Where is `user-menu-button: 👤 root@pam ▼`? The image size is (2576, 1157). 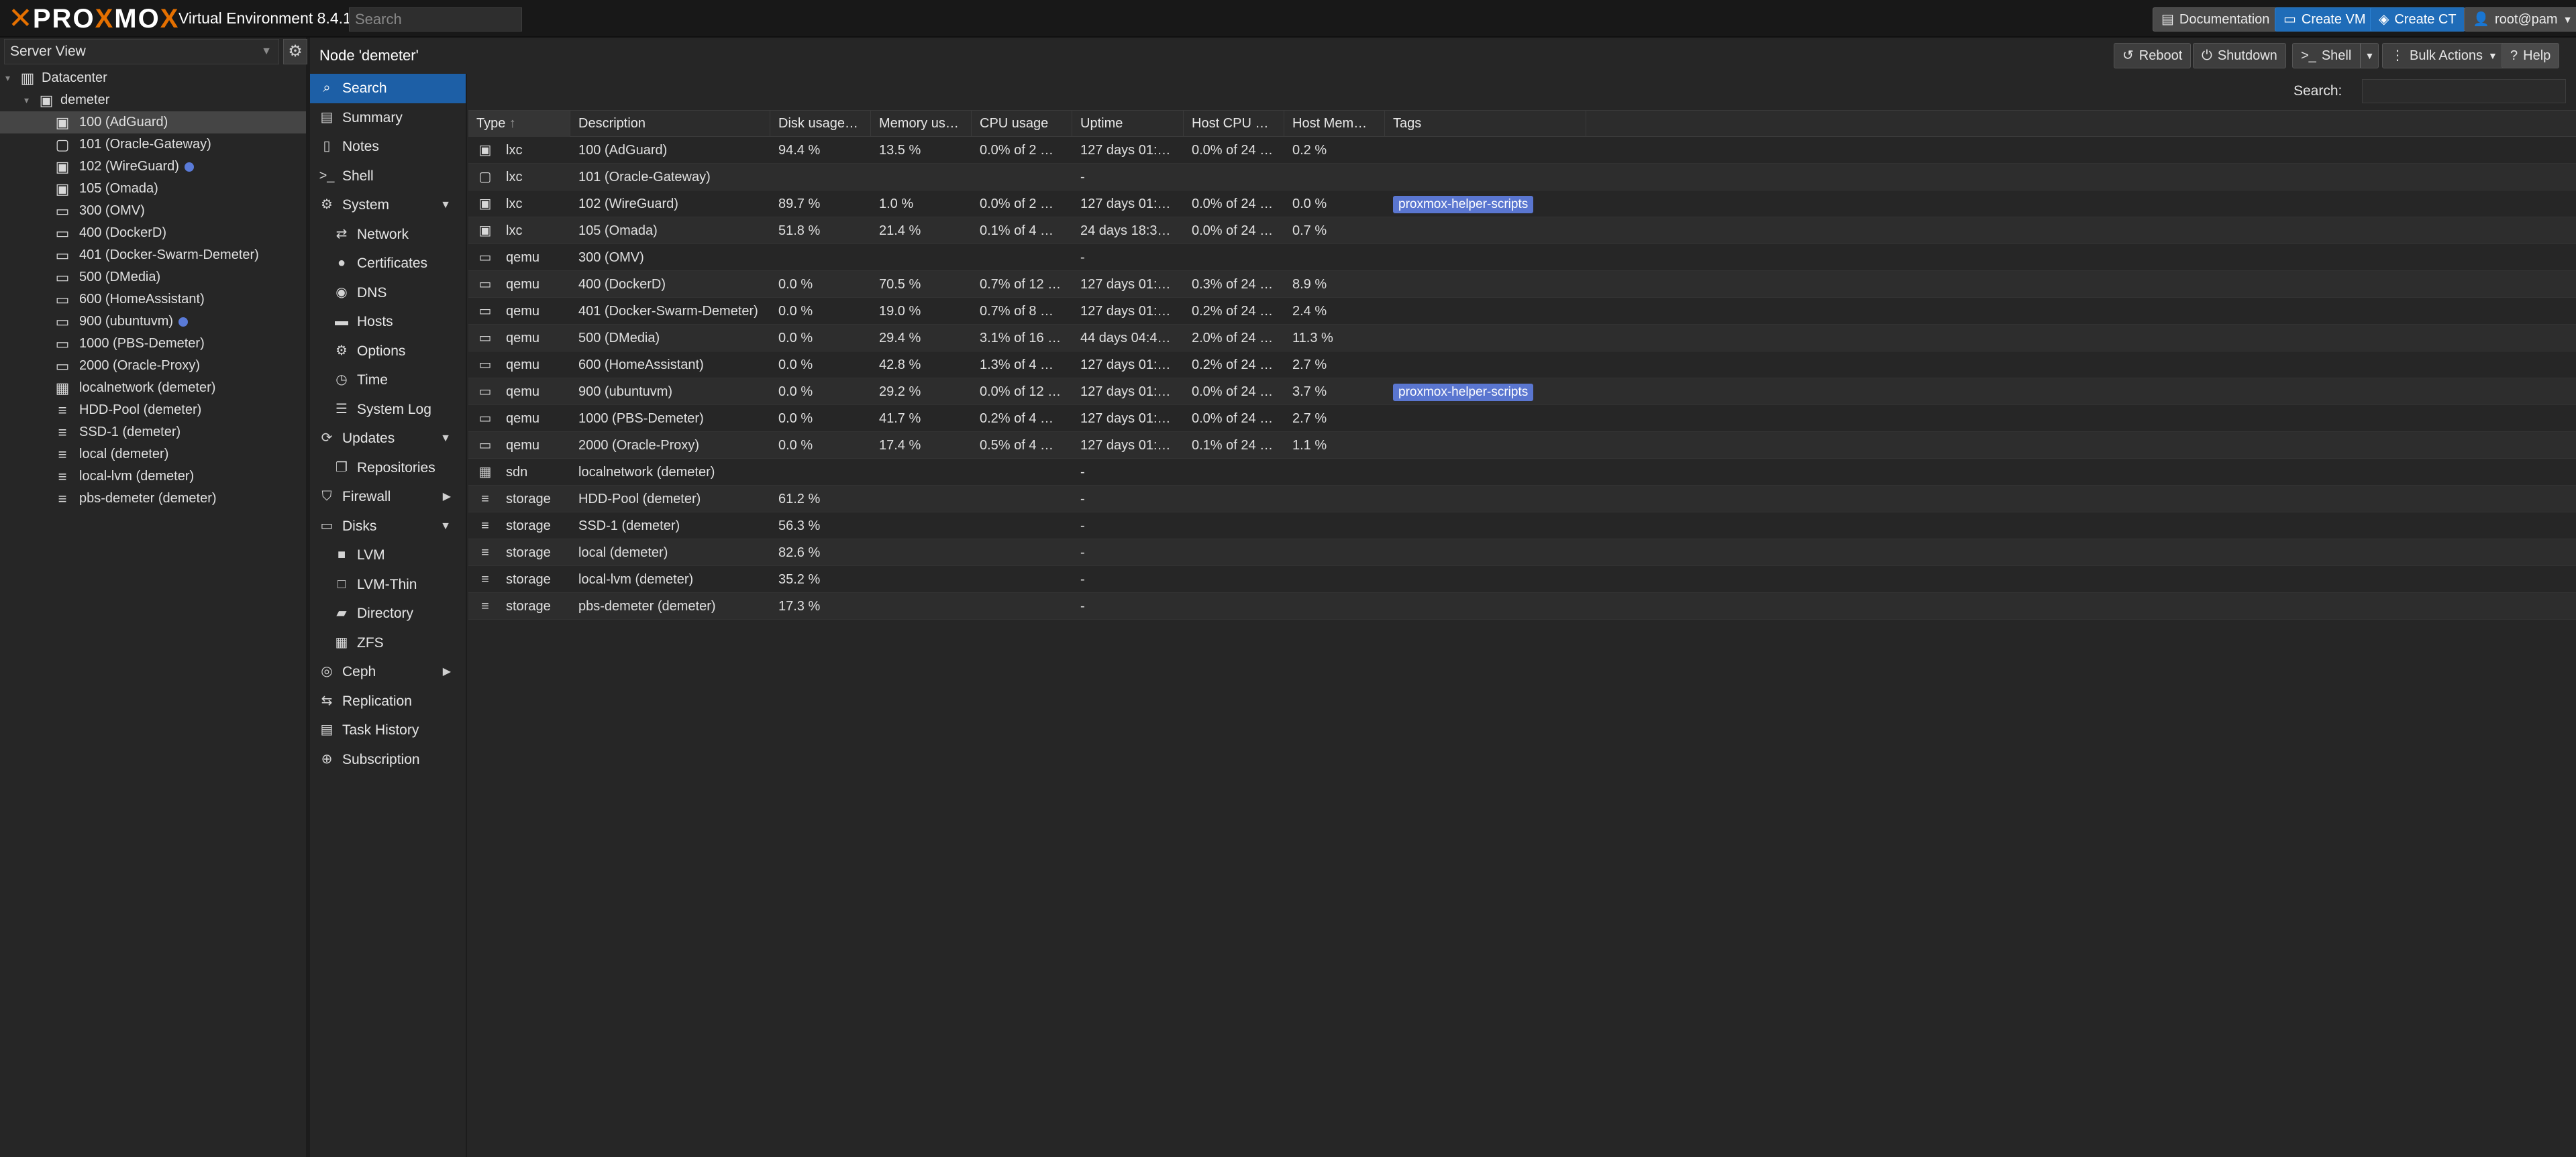
user-menu-button: 👤 root@pam ▼ is located at coordinates (2520, 19).